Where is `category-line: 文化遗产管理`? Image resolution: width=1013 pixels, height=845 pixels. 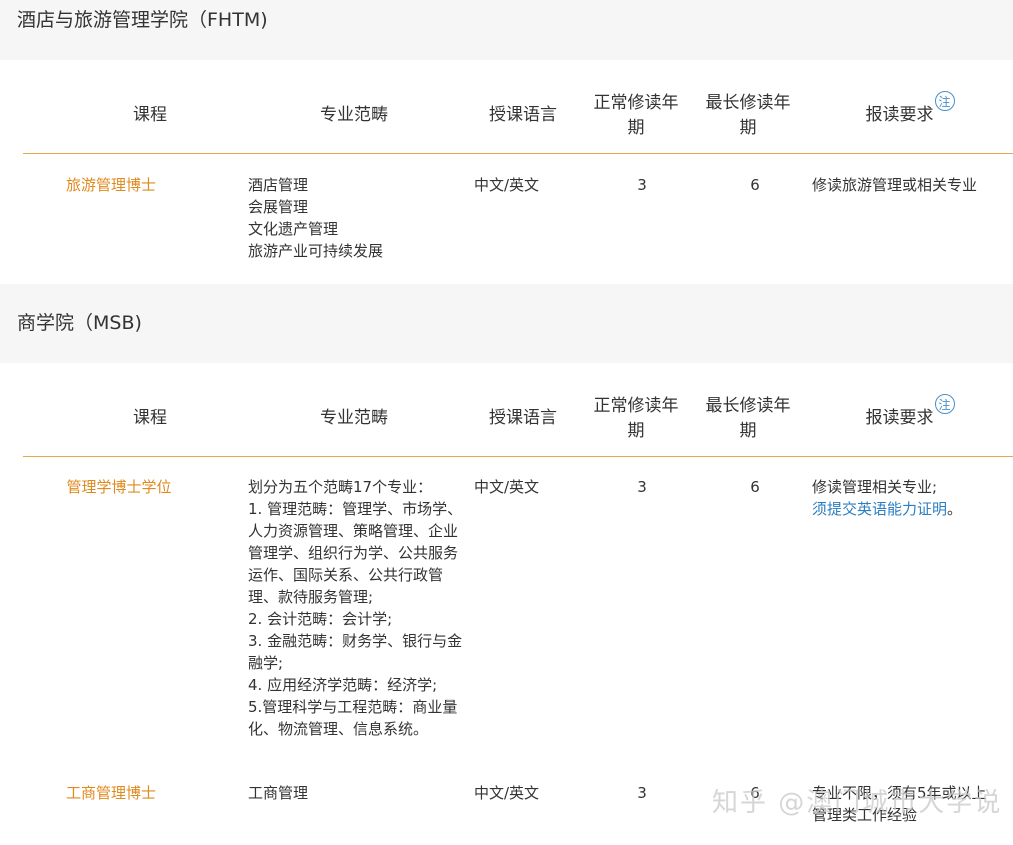
category-line: 文化遗产管理 is located at coordinates (293, 229).